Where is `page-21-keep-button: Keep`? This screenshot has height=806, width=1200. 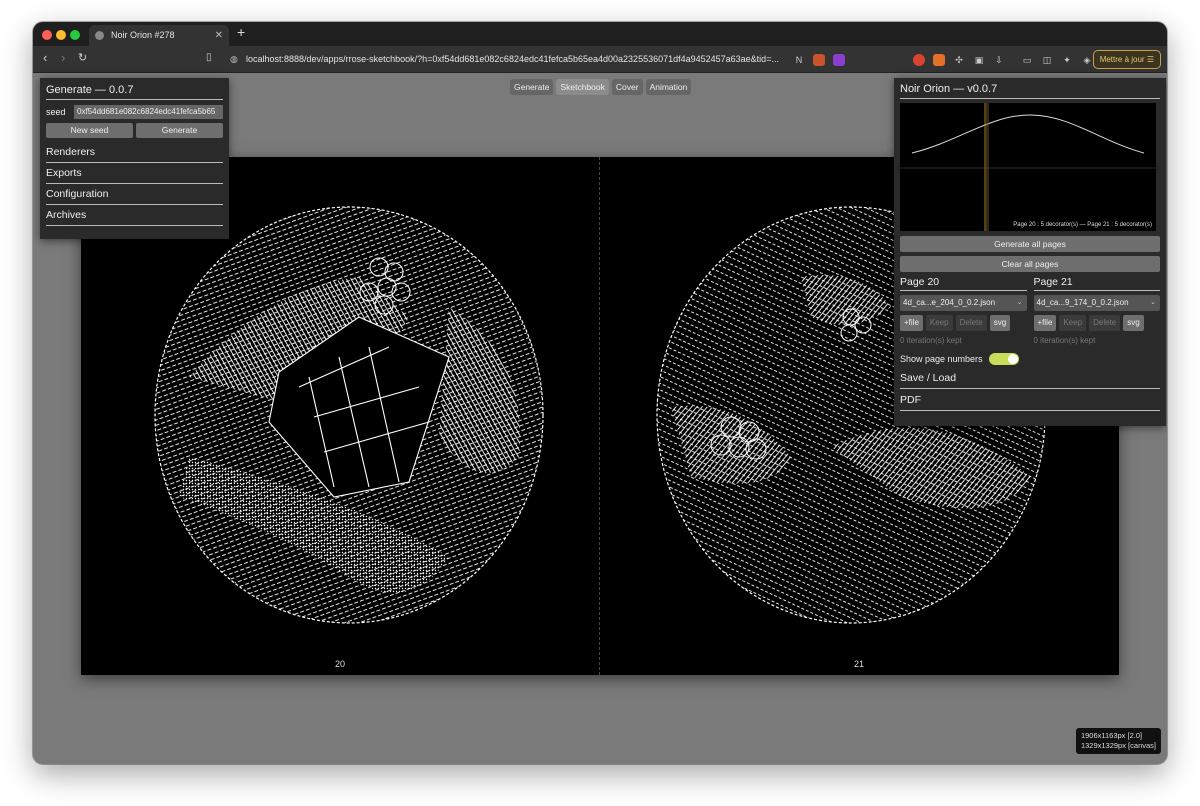
page-21-keep-button: Keep is located at coordinates (1073, 323).